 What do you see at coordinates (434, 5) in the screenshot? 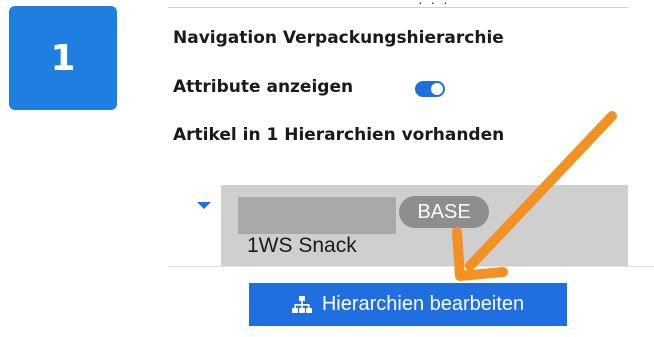
I see `clipped-text-fragment: · · ·` at bounding box center [434, 5].